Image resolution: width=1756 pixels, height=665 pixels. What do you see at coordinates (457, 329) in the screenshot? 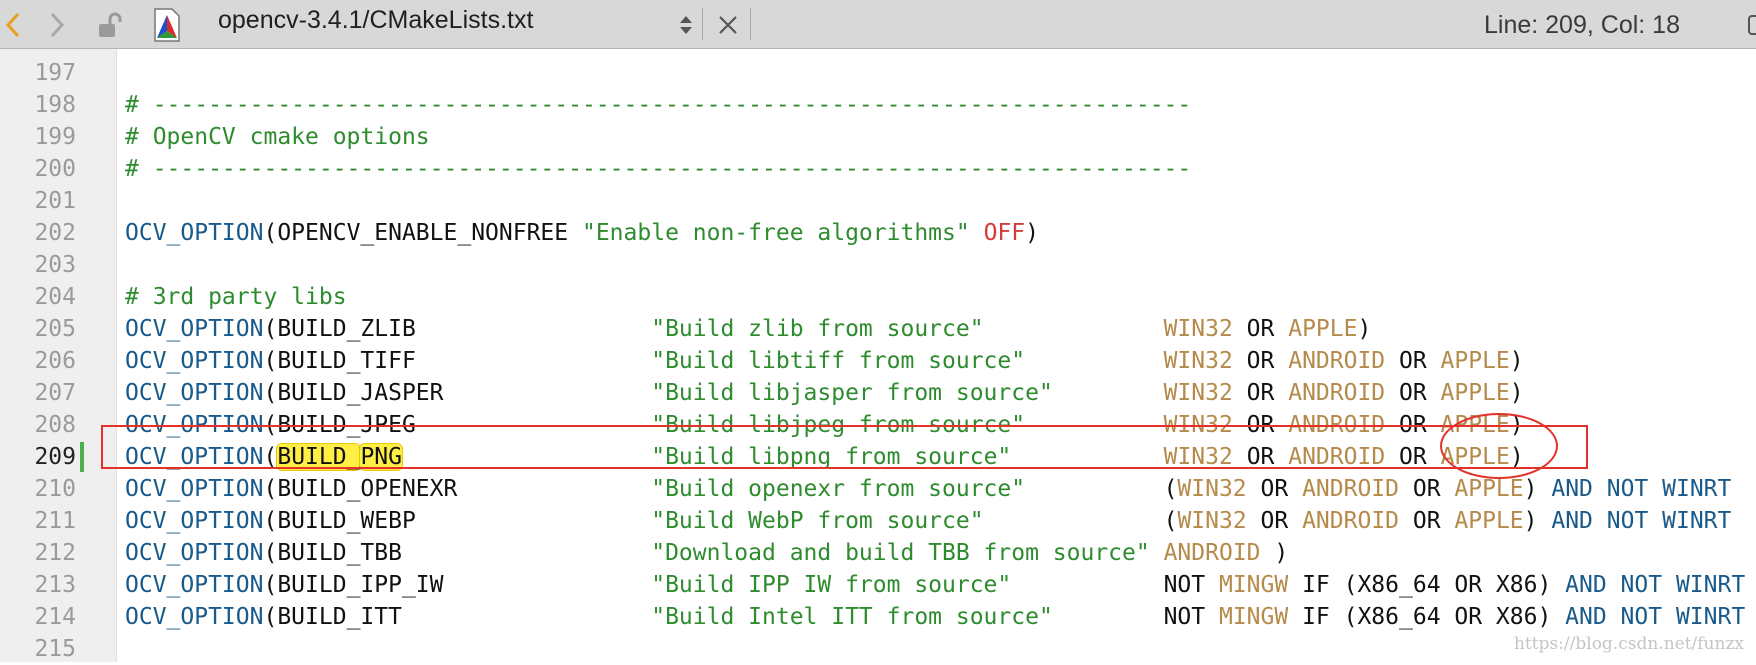
I see `code-token: (BUILD_ZLIB` at bounding box center [457, 329].